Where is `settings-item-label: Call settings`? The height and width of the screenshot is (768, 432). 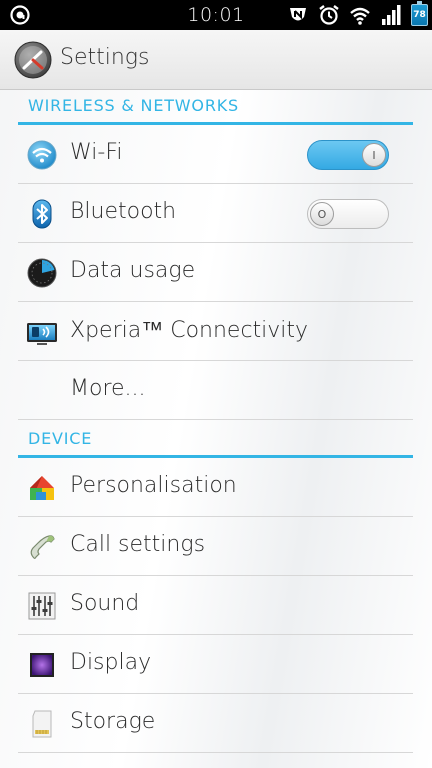 settings-item-label: Call settings is located at coordinates (138, 544).